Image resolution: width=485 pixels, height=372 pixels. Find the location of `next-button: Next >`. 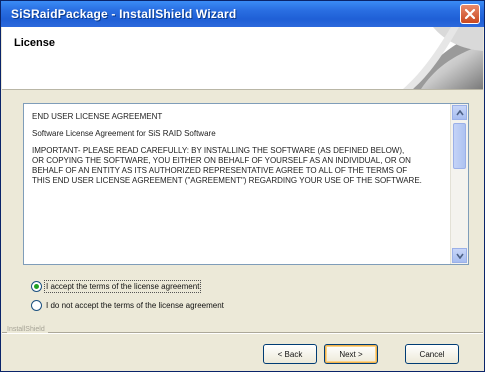

next-button: Next > is located at coordinates (351, 354).